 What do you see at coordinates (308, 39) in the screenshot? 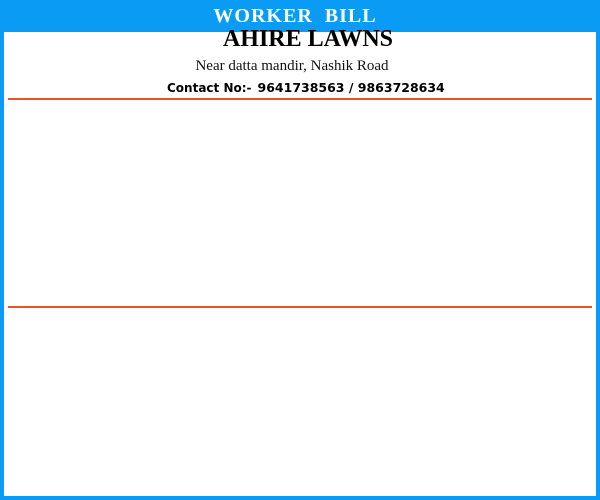
I see `business-name: AHIRE LAWNS` at bounding box center [308, 39].